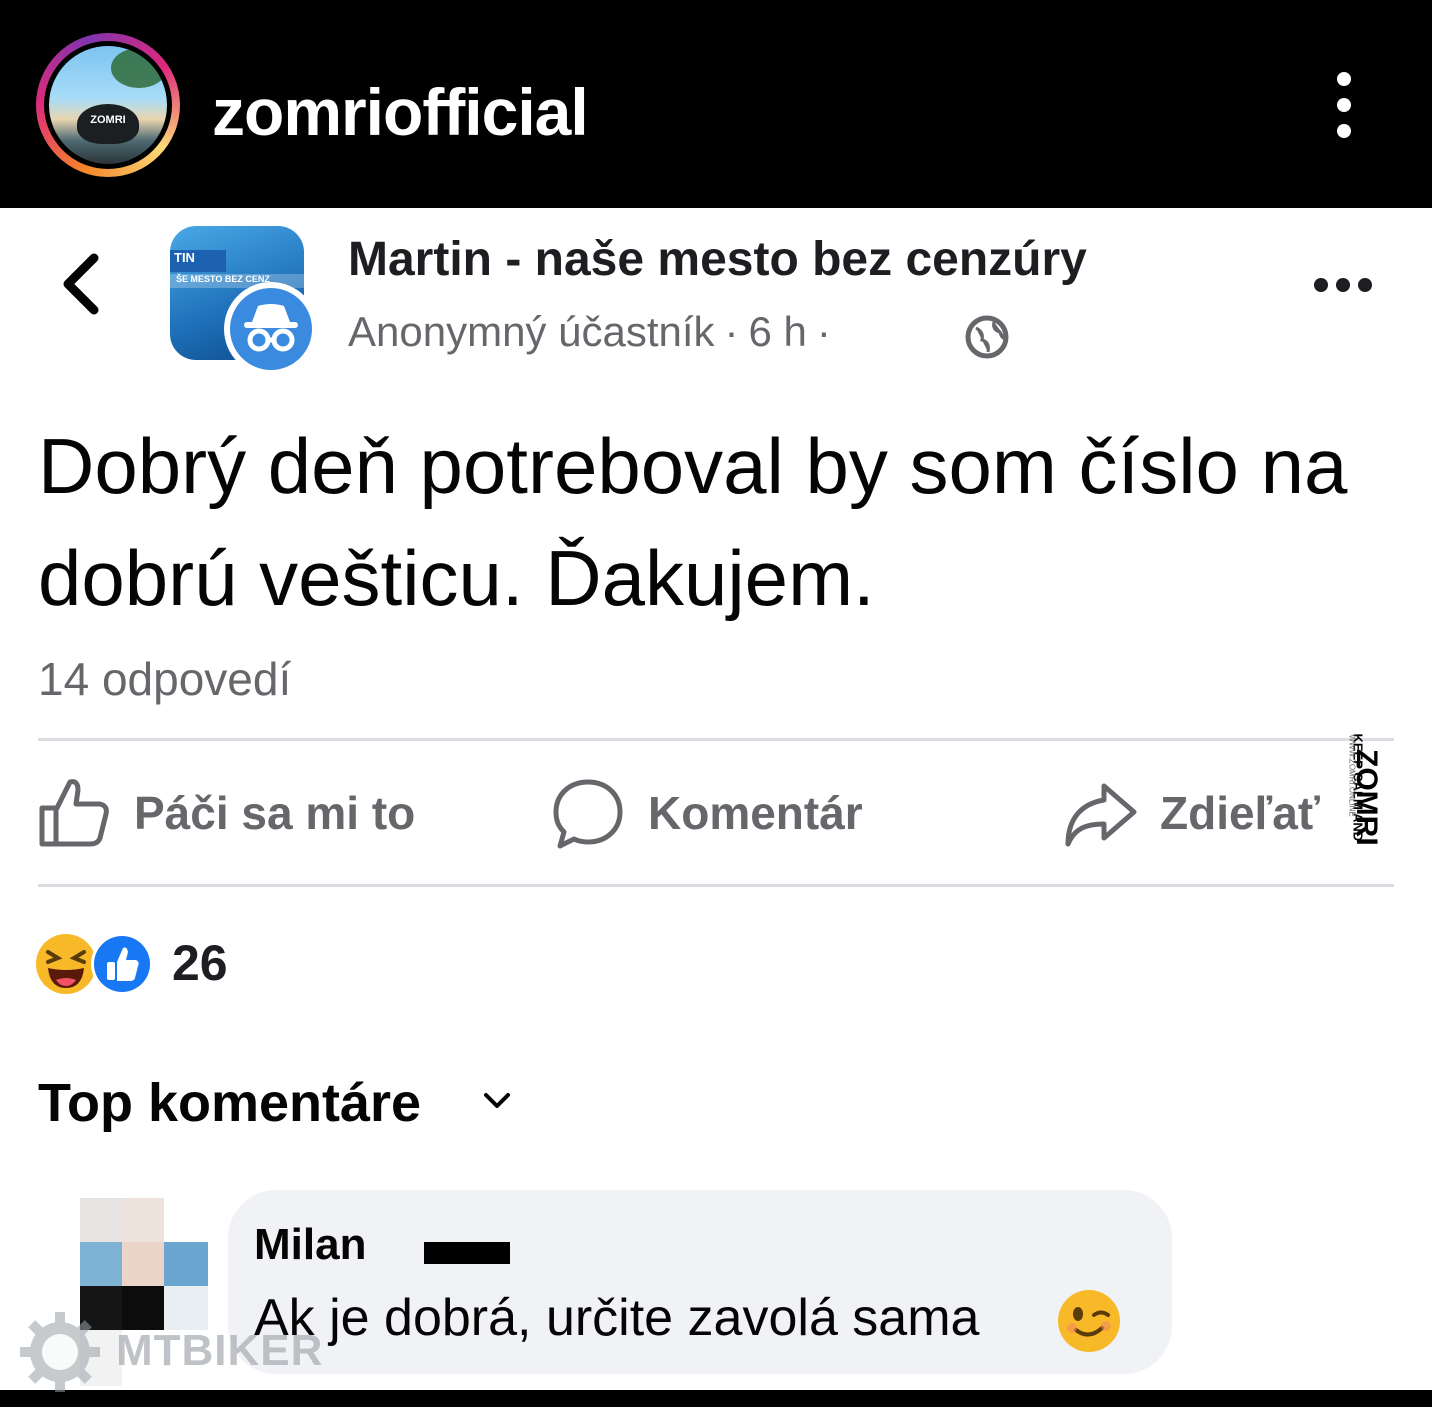 This screenshot has width=1432, height=1407. I want to click on reaction-count: 26, so click(200, 963).